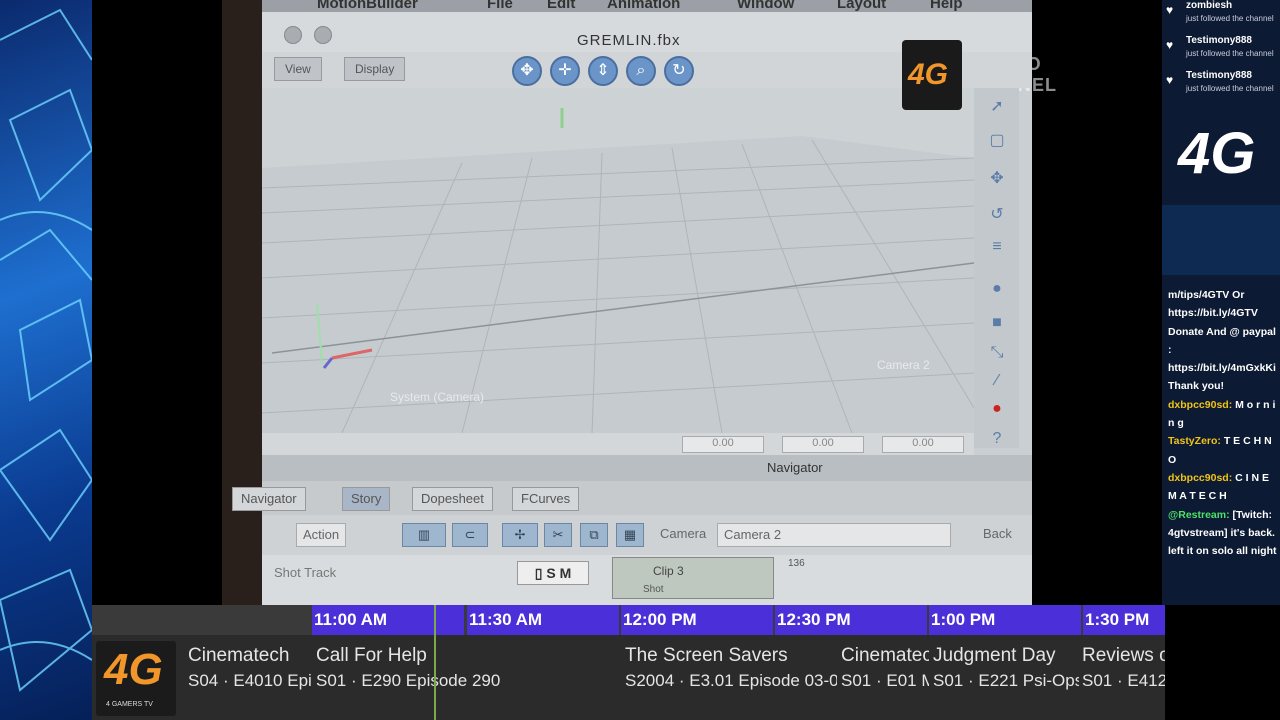  What do you see at coordinates (500, 6) in the screenshot?
I see `menu-file: File` at bounding box center [500, 6].